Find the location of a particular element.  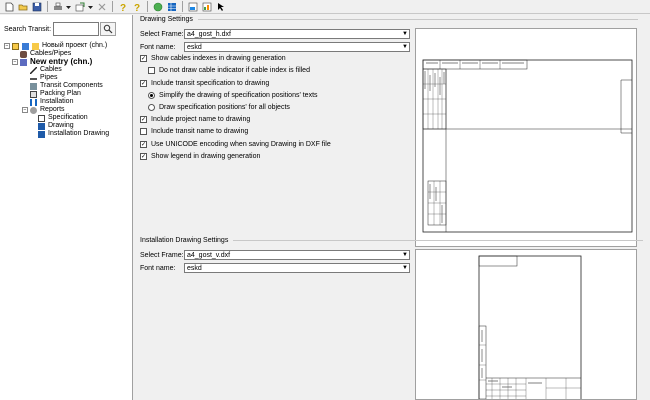

installation-settings-title: Installation Drawing Settings is located at coordinates (184, 240).